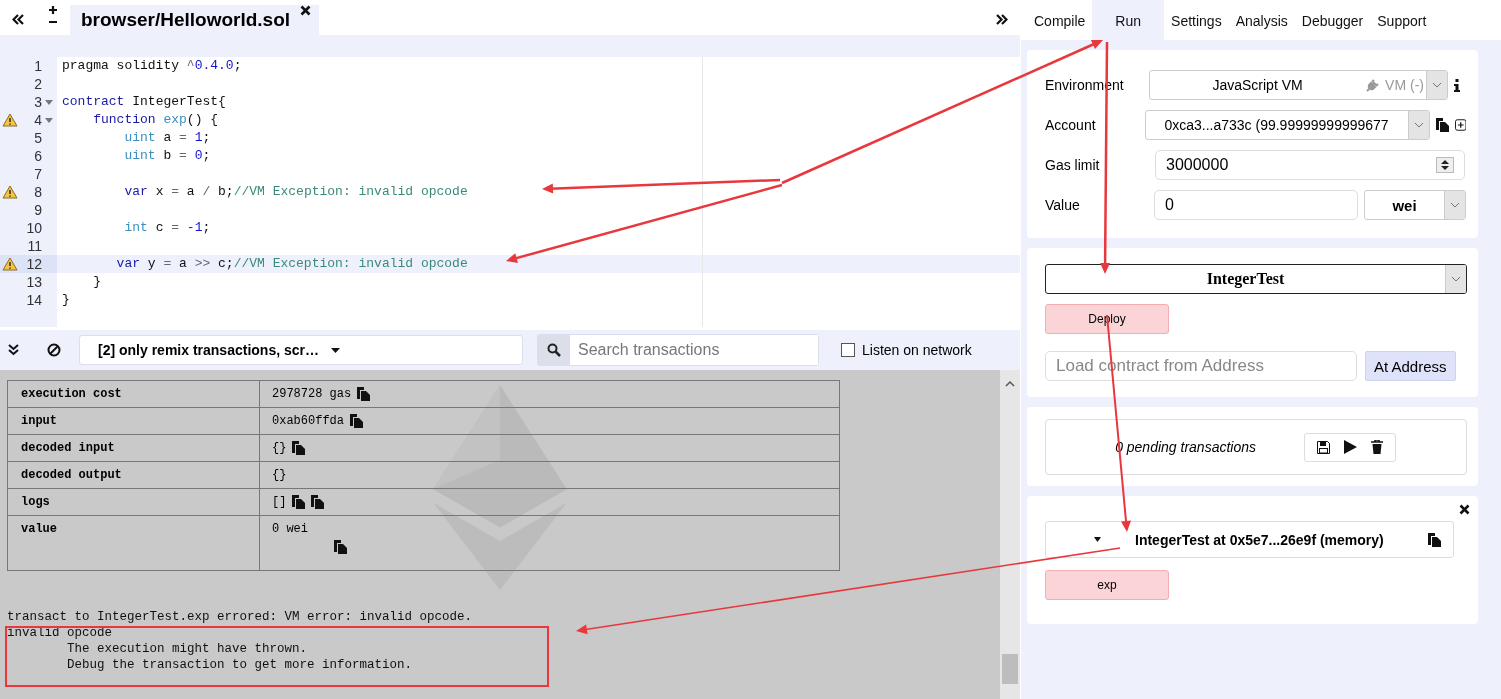 The image size is (1501, 699). What do you see at coordinates (54, 350) in the screenshot?
I see `clear-icon` at bounding box center [54, 350].